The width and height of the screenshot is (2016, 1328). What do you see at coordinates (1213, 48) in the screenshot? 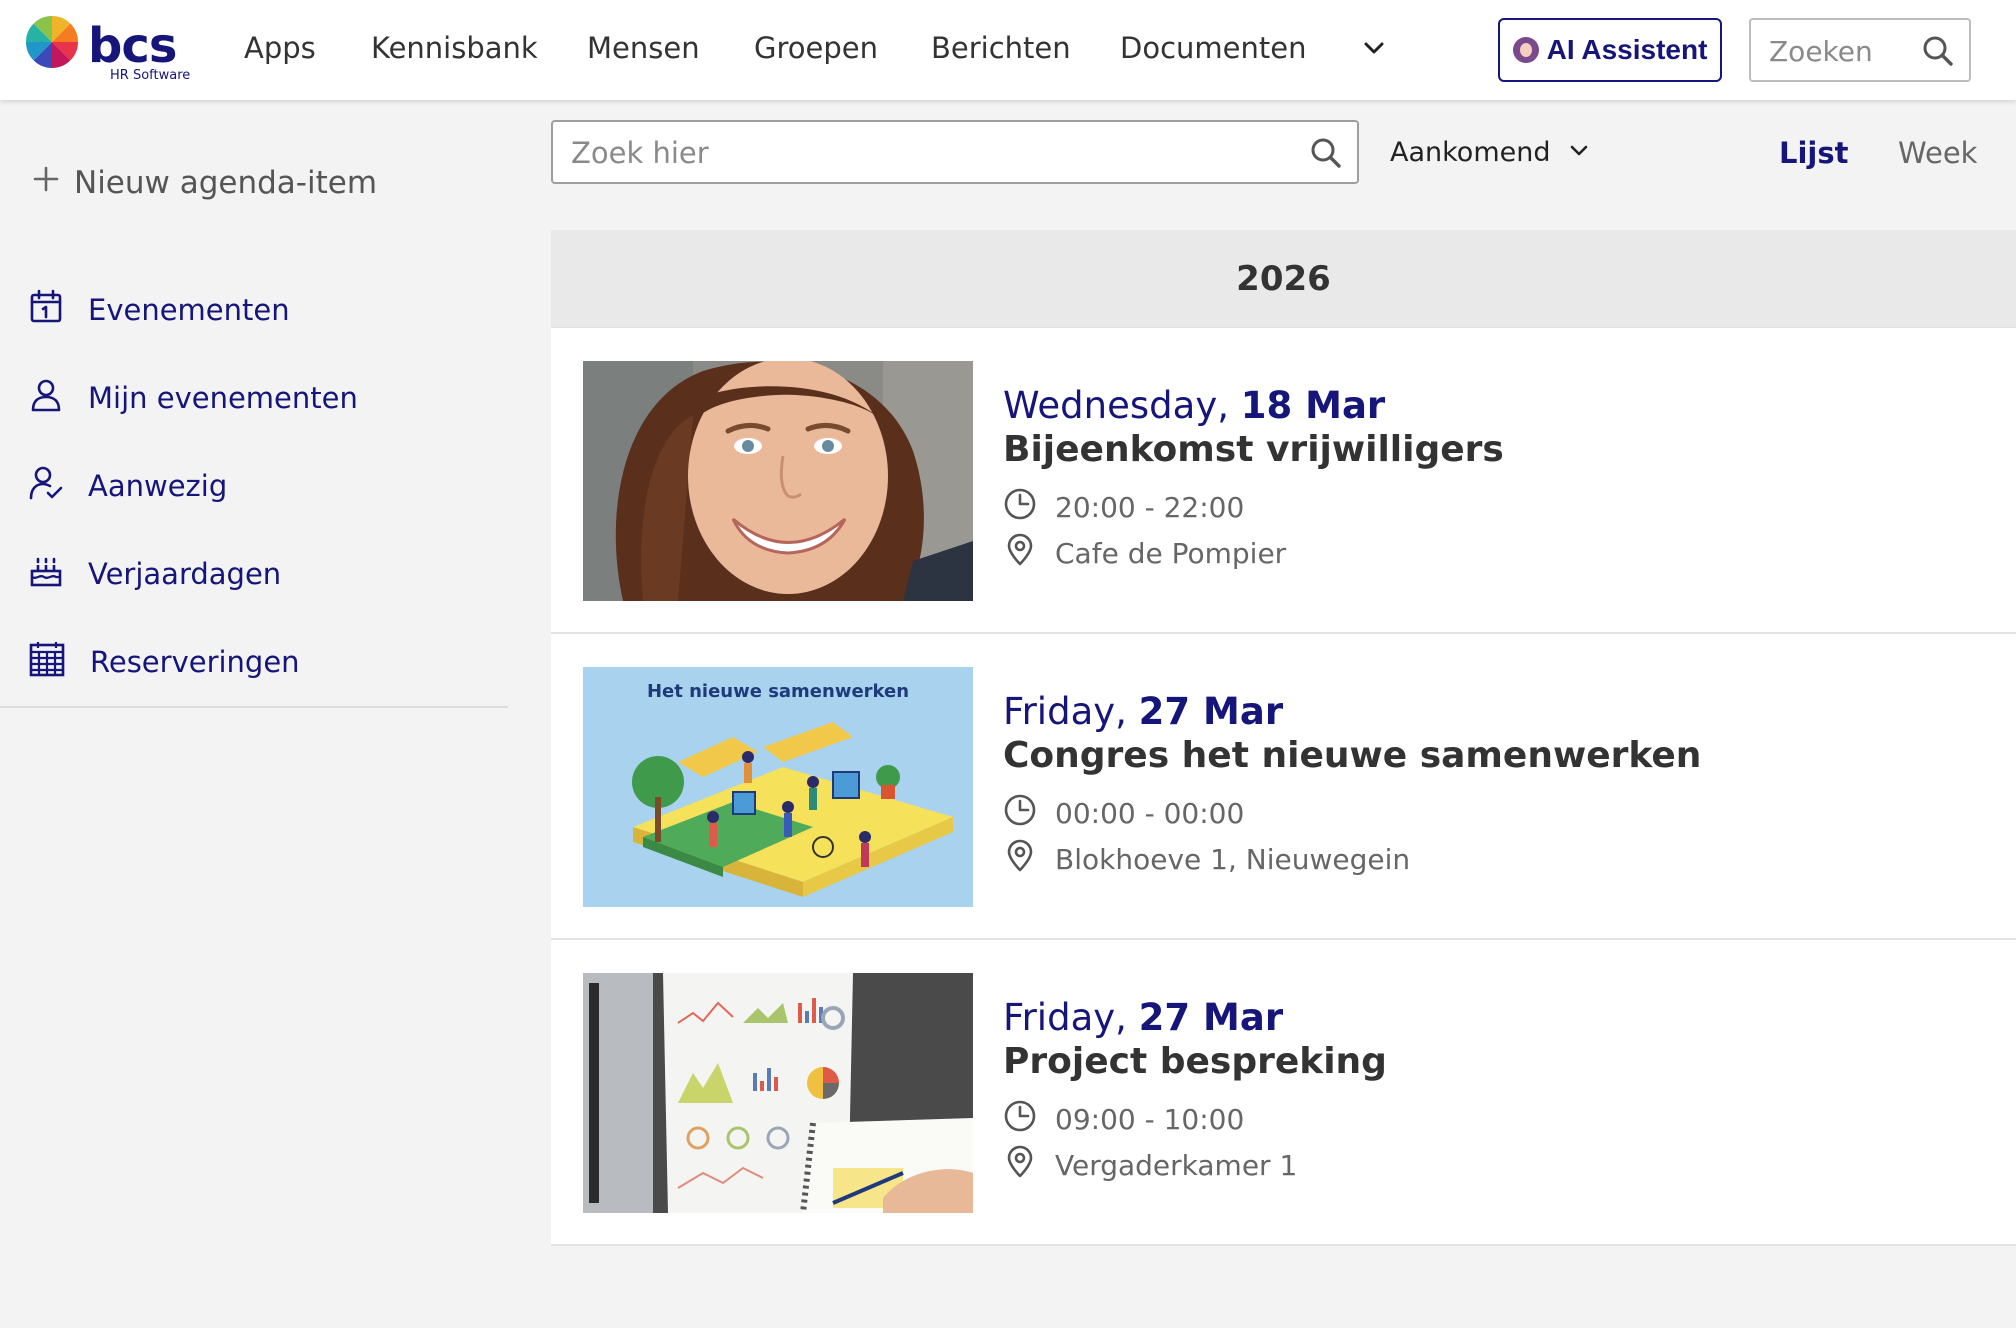
I see `nav-documenten: Documenten` at bounding box center [1213, 48].